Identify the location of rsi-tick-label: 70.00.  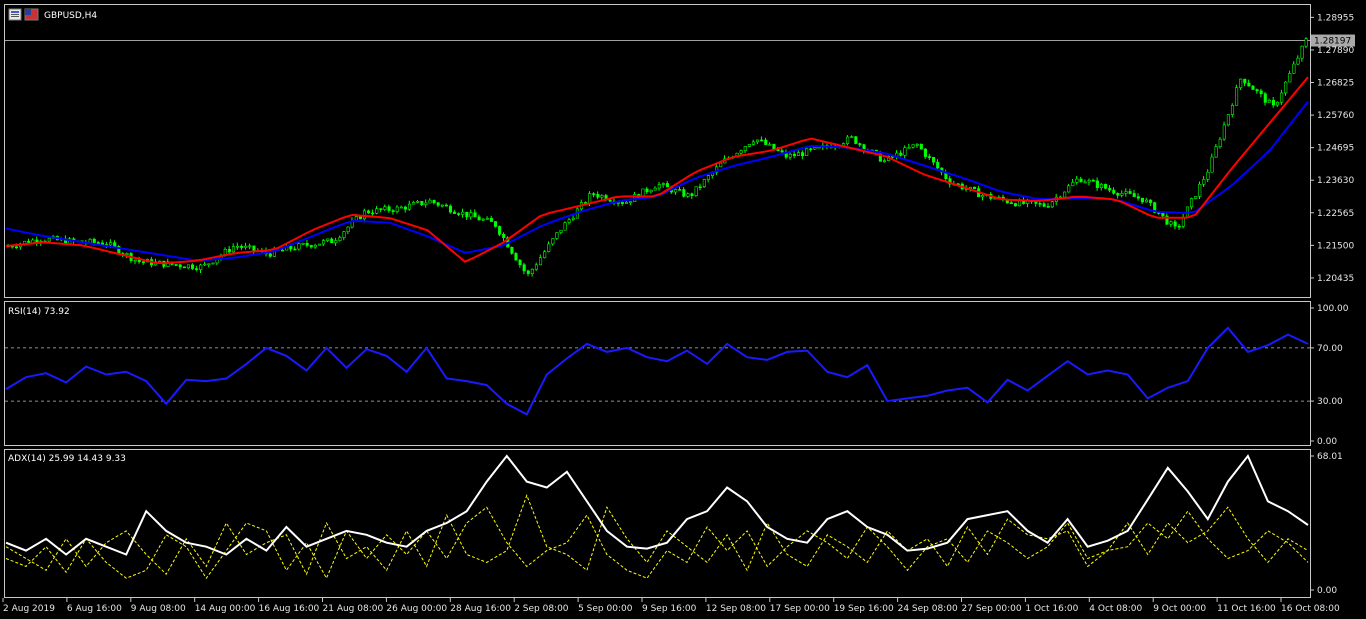
(1330, 349).